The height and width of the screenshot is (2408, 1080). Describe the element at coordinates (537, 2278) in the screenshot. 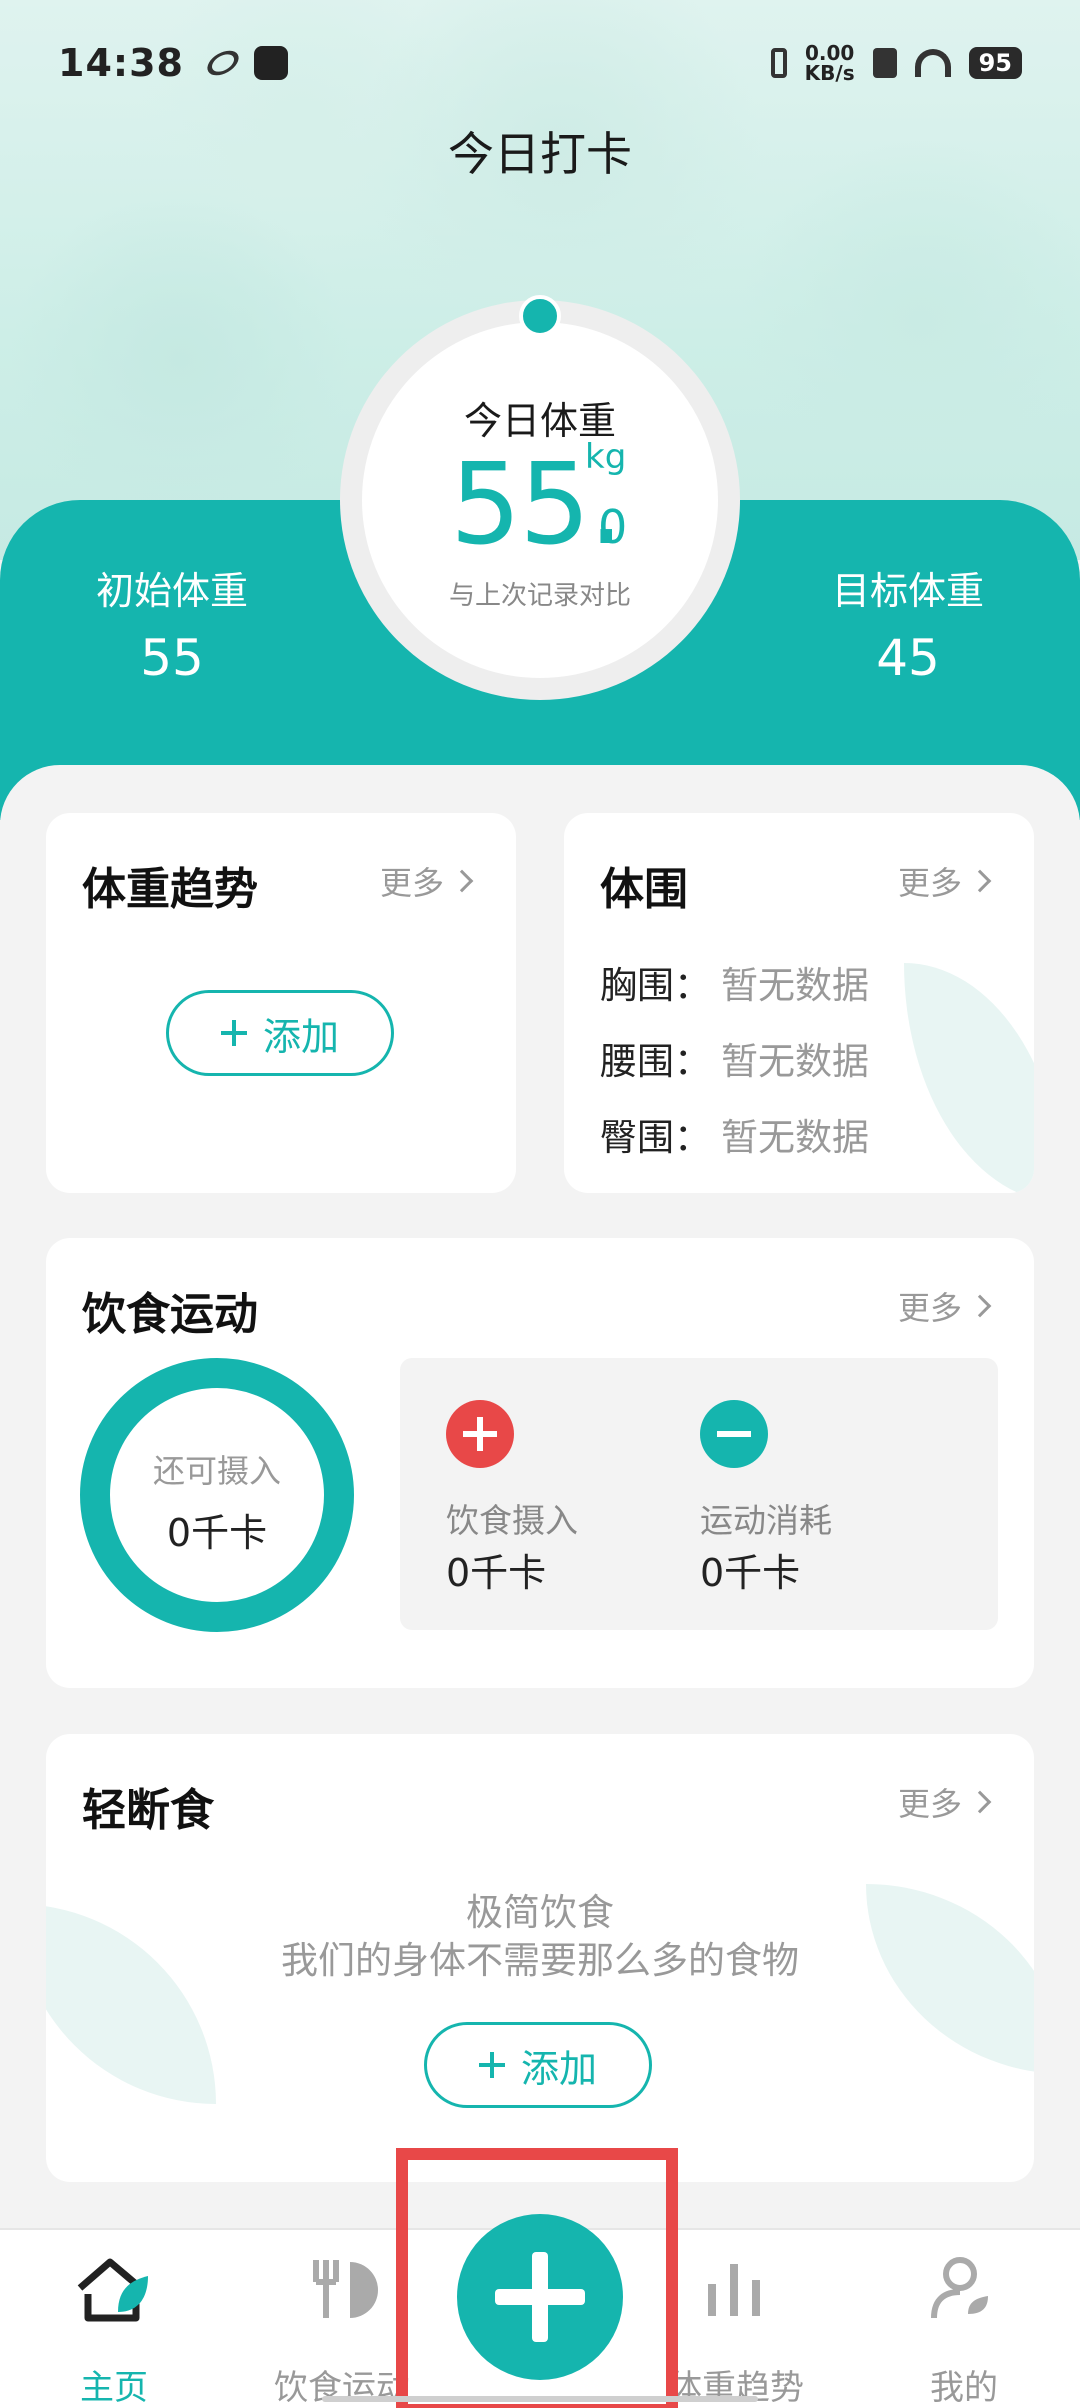

I see `highlight-box` at that location.